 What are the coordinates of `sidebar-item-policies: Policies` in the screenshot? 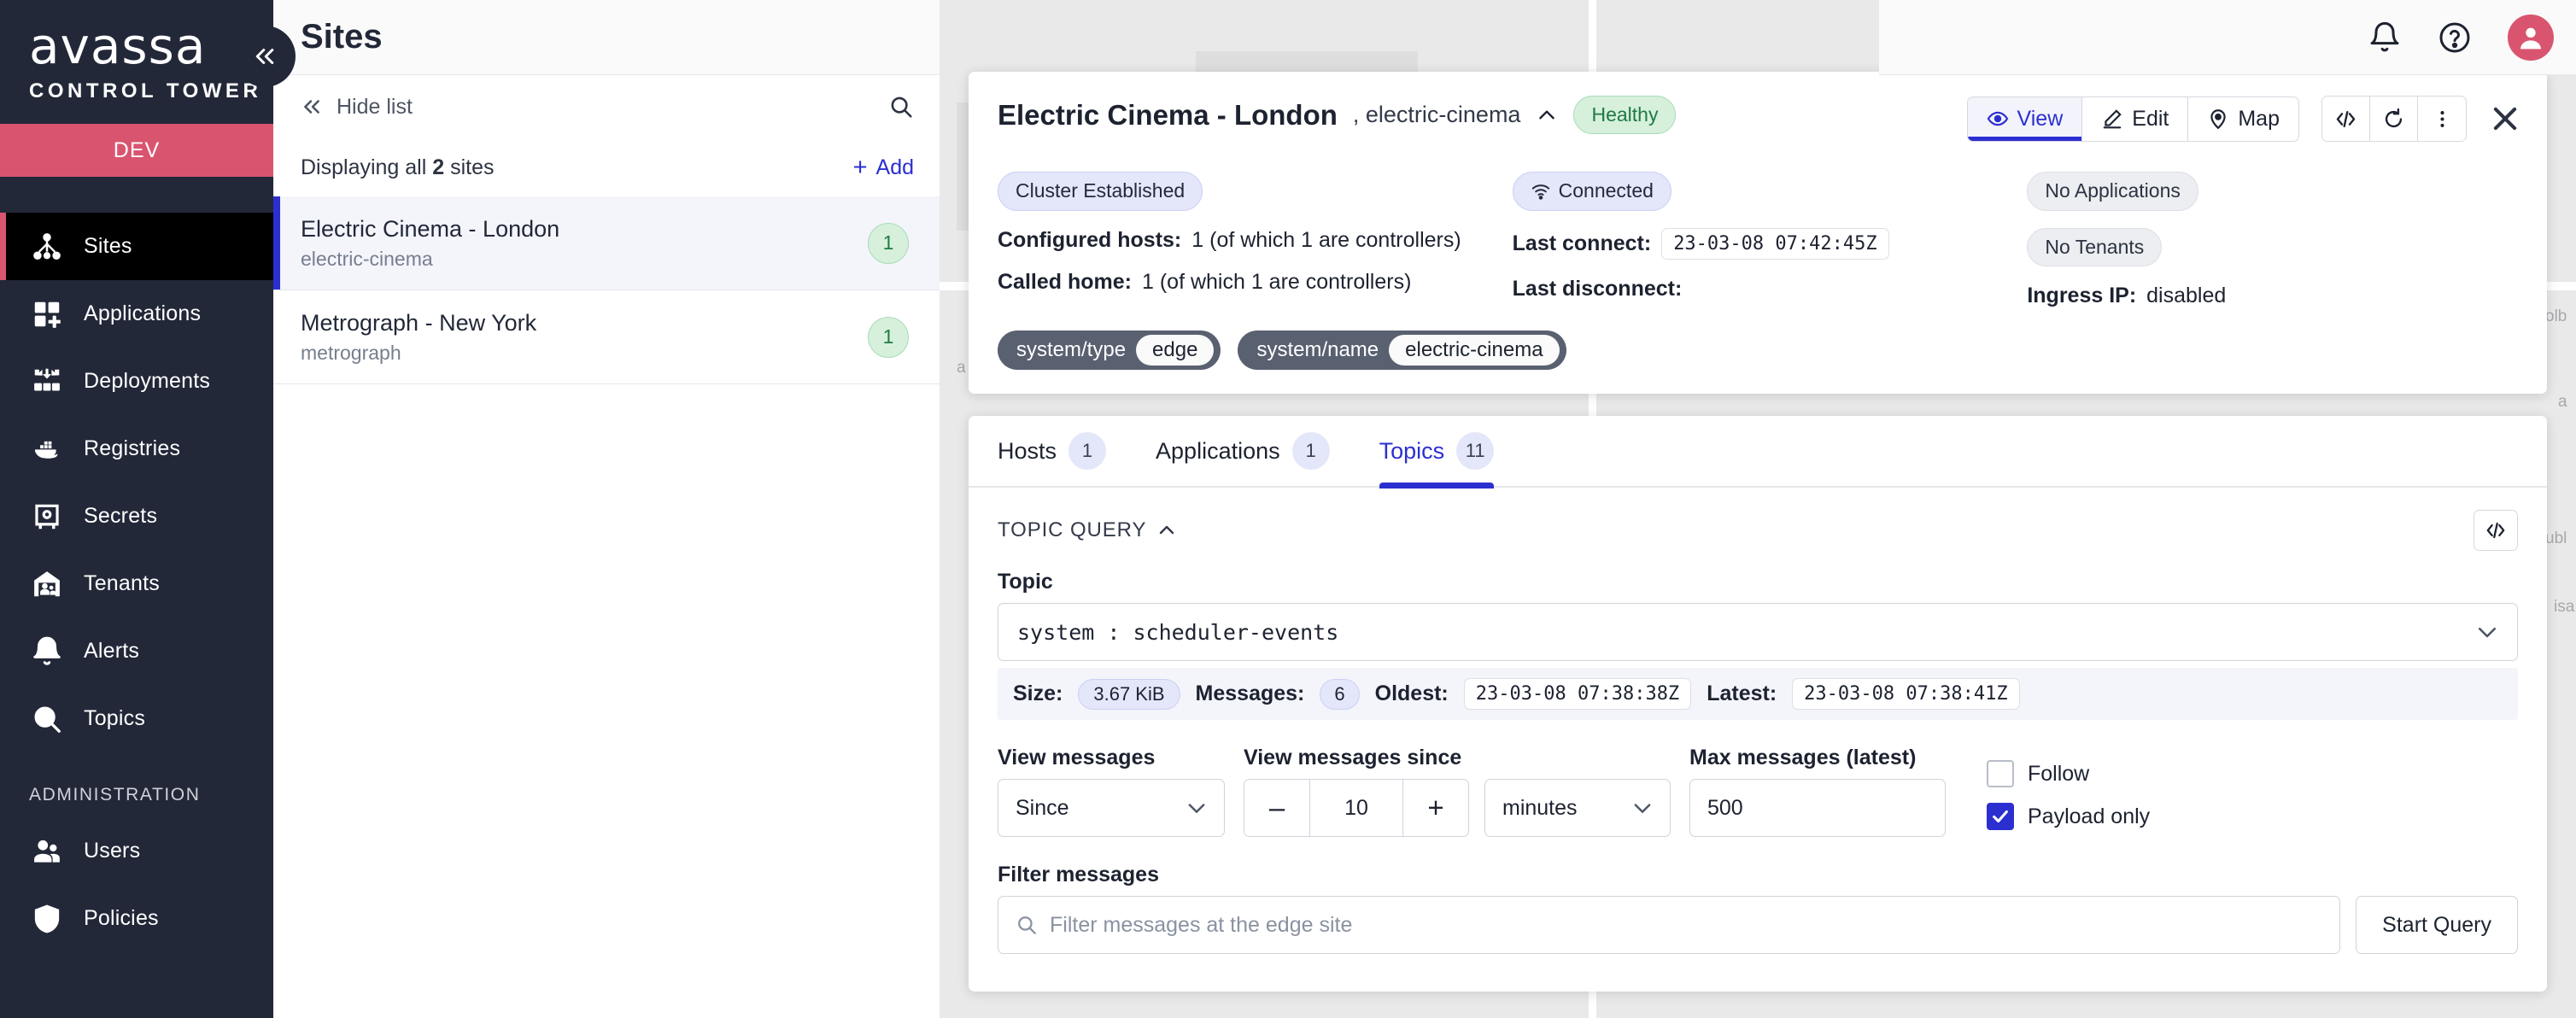 It's located at (136, 918).